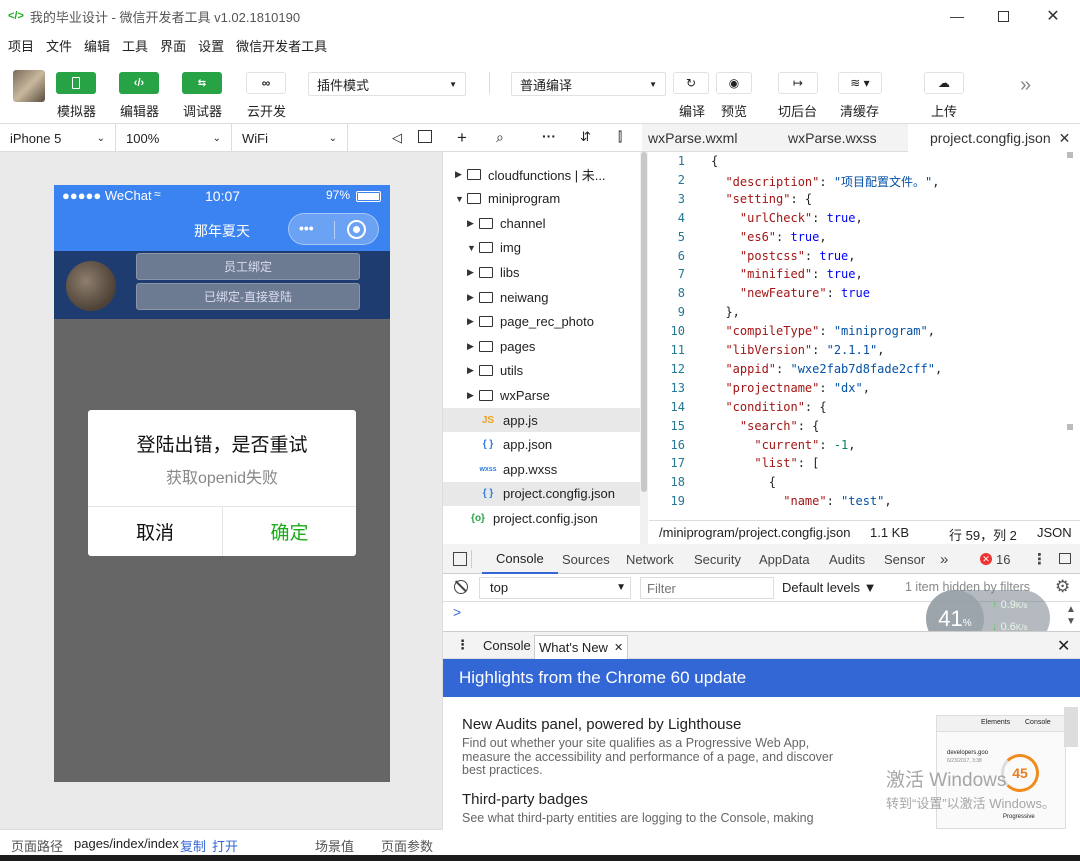 The width and height of the screenshot is (1080, 861). I want to click on close-button: ✕, so click(1053, 16).